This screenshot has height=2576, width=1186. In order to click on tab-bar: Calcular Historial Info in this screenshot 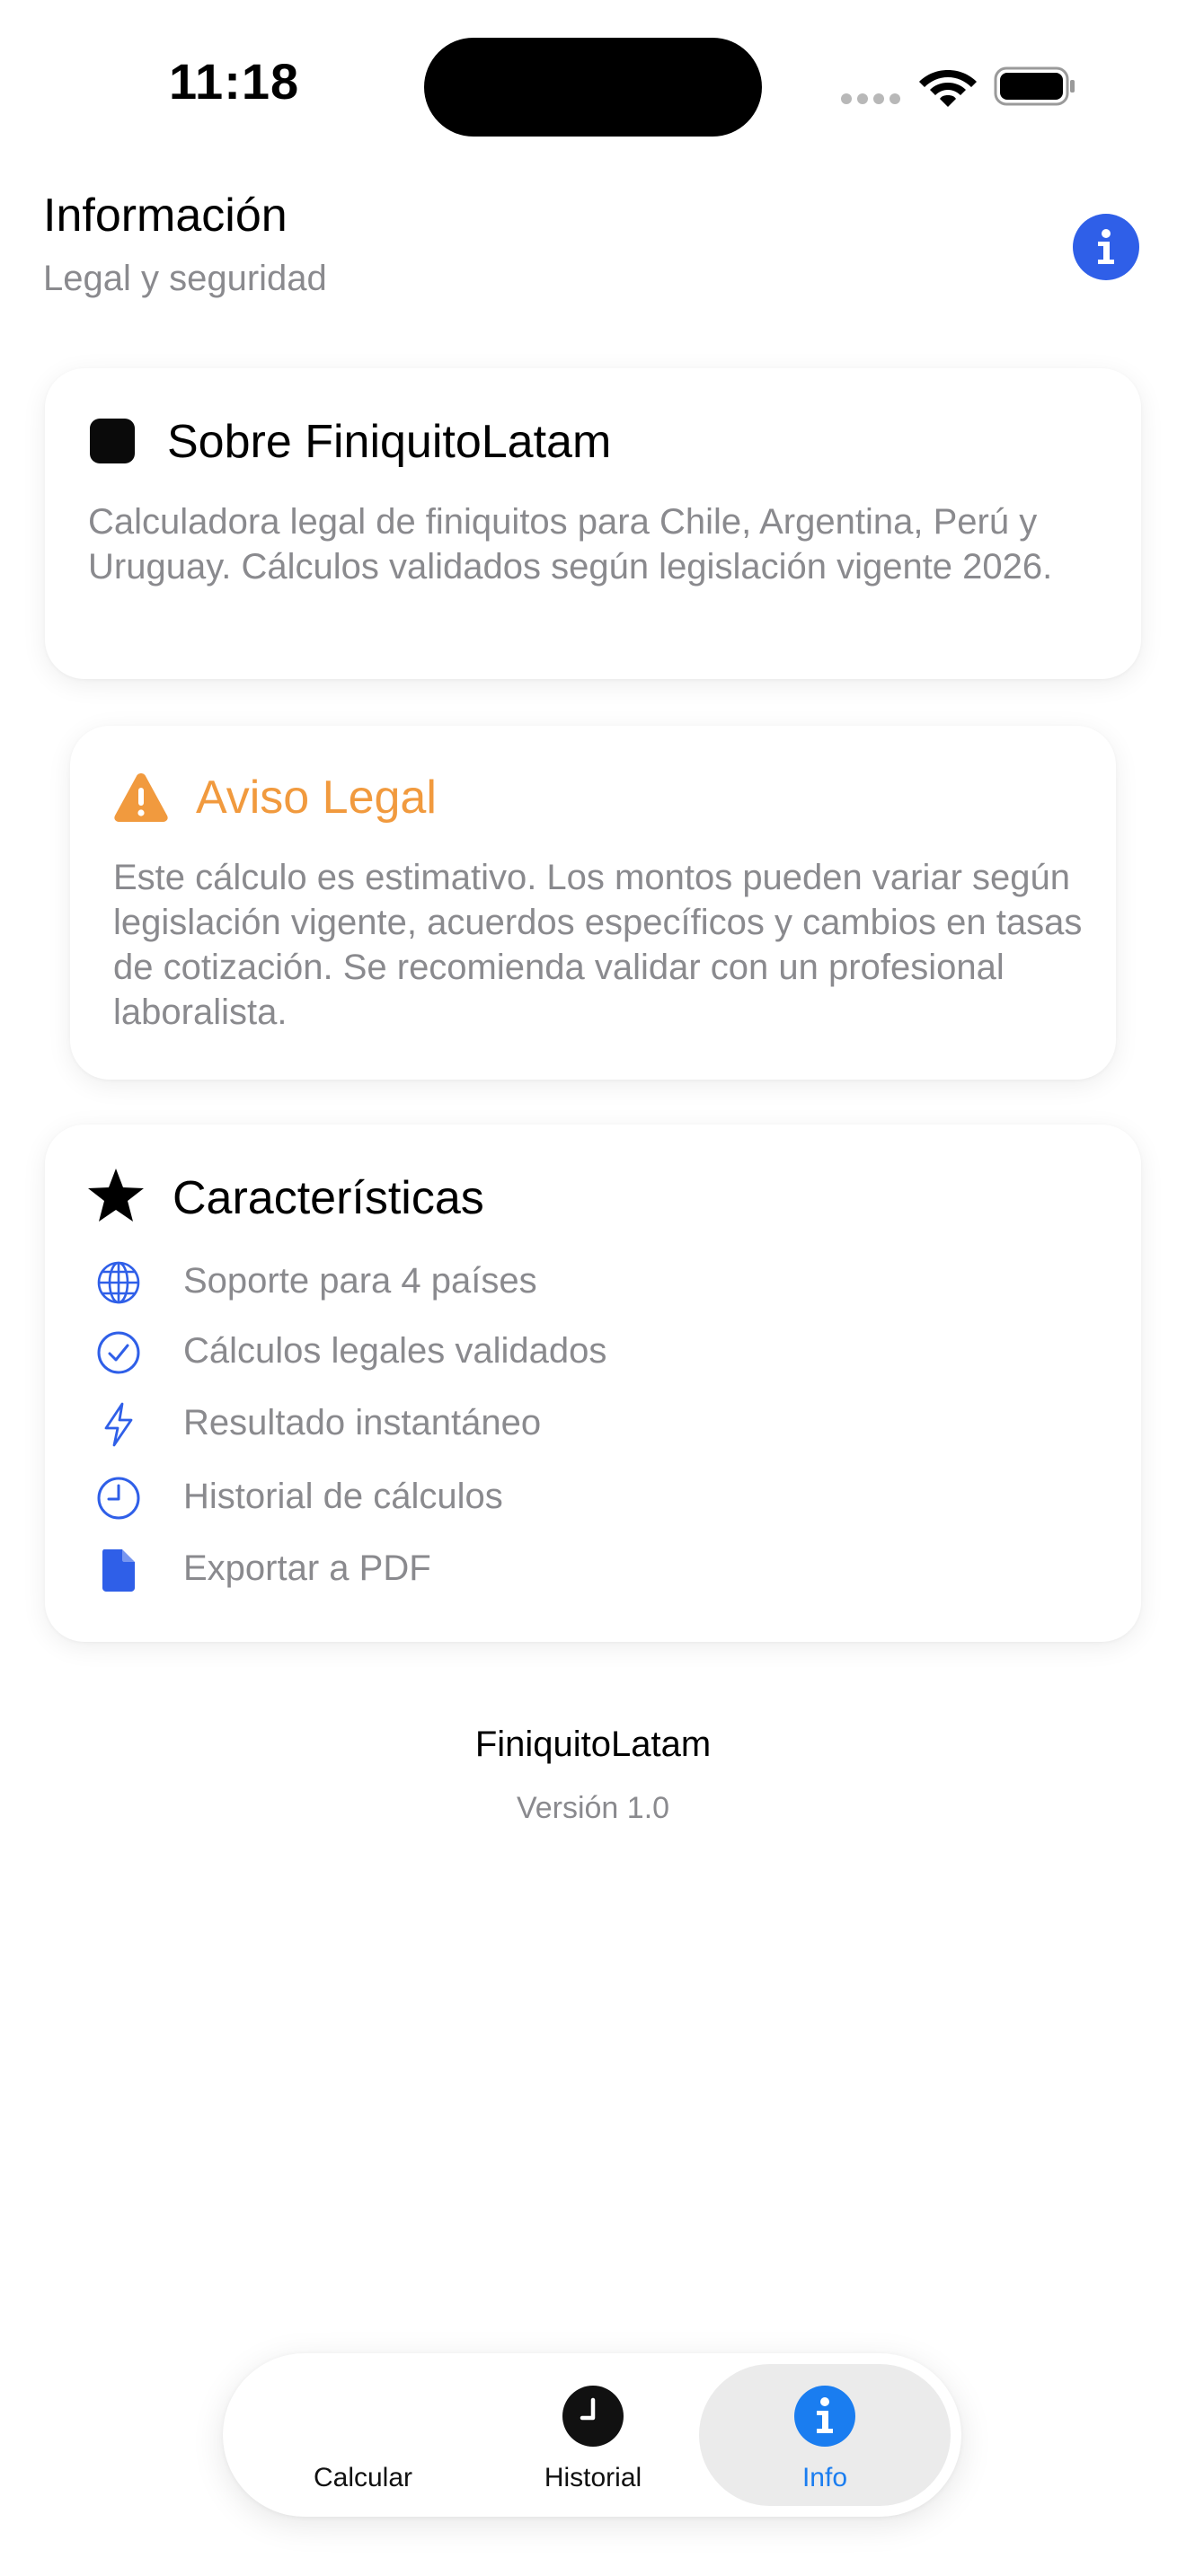, I will do `click(592, 2435)`.